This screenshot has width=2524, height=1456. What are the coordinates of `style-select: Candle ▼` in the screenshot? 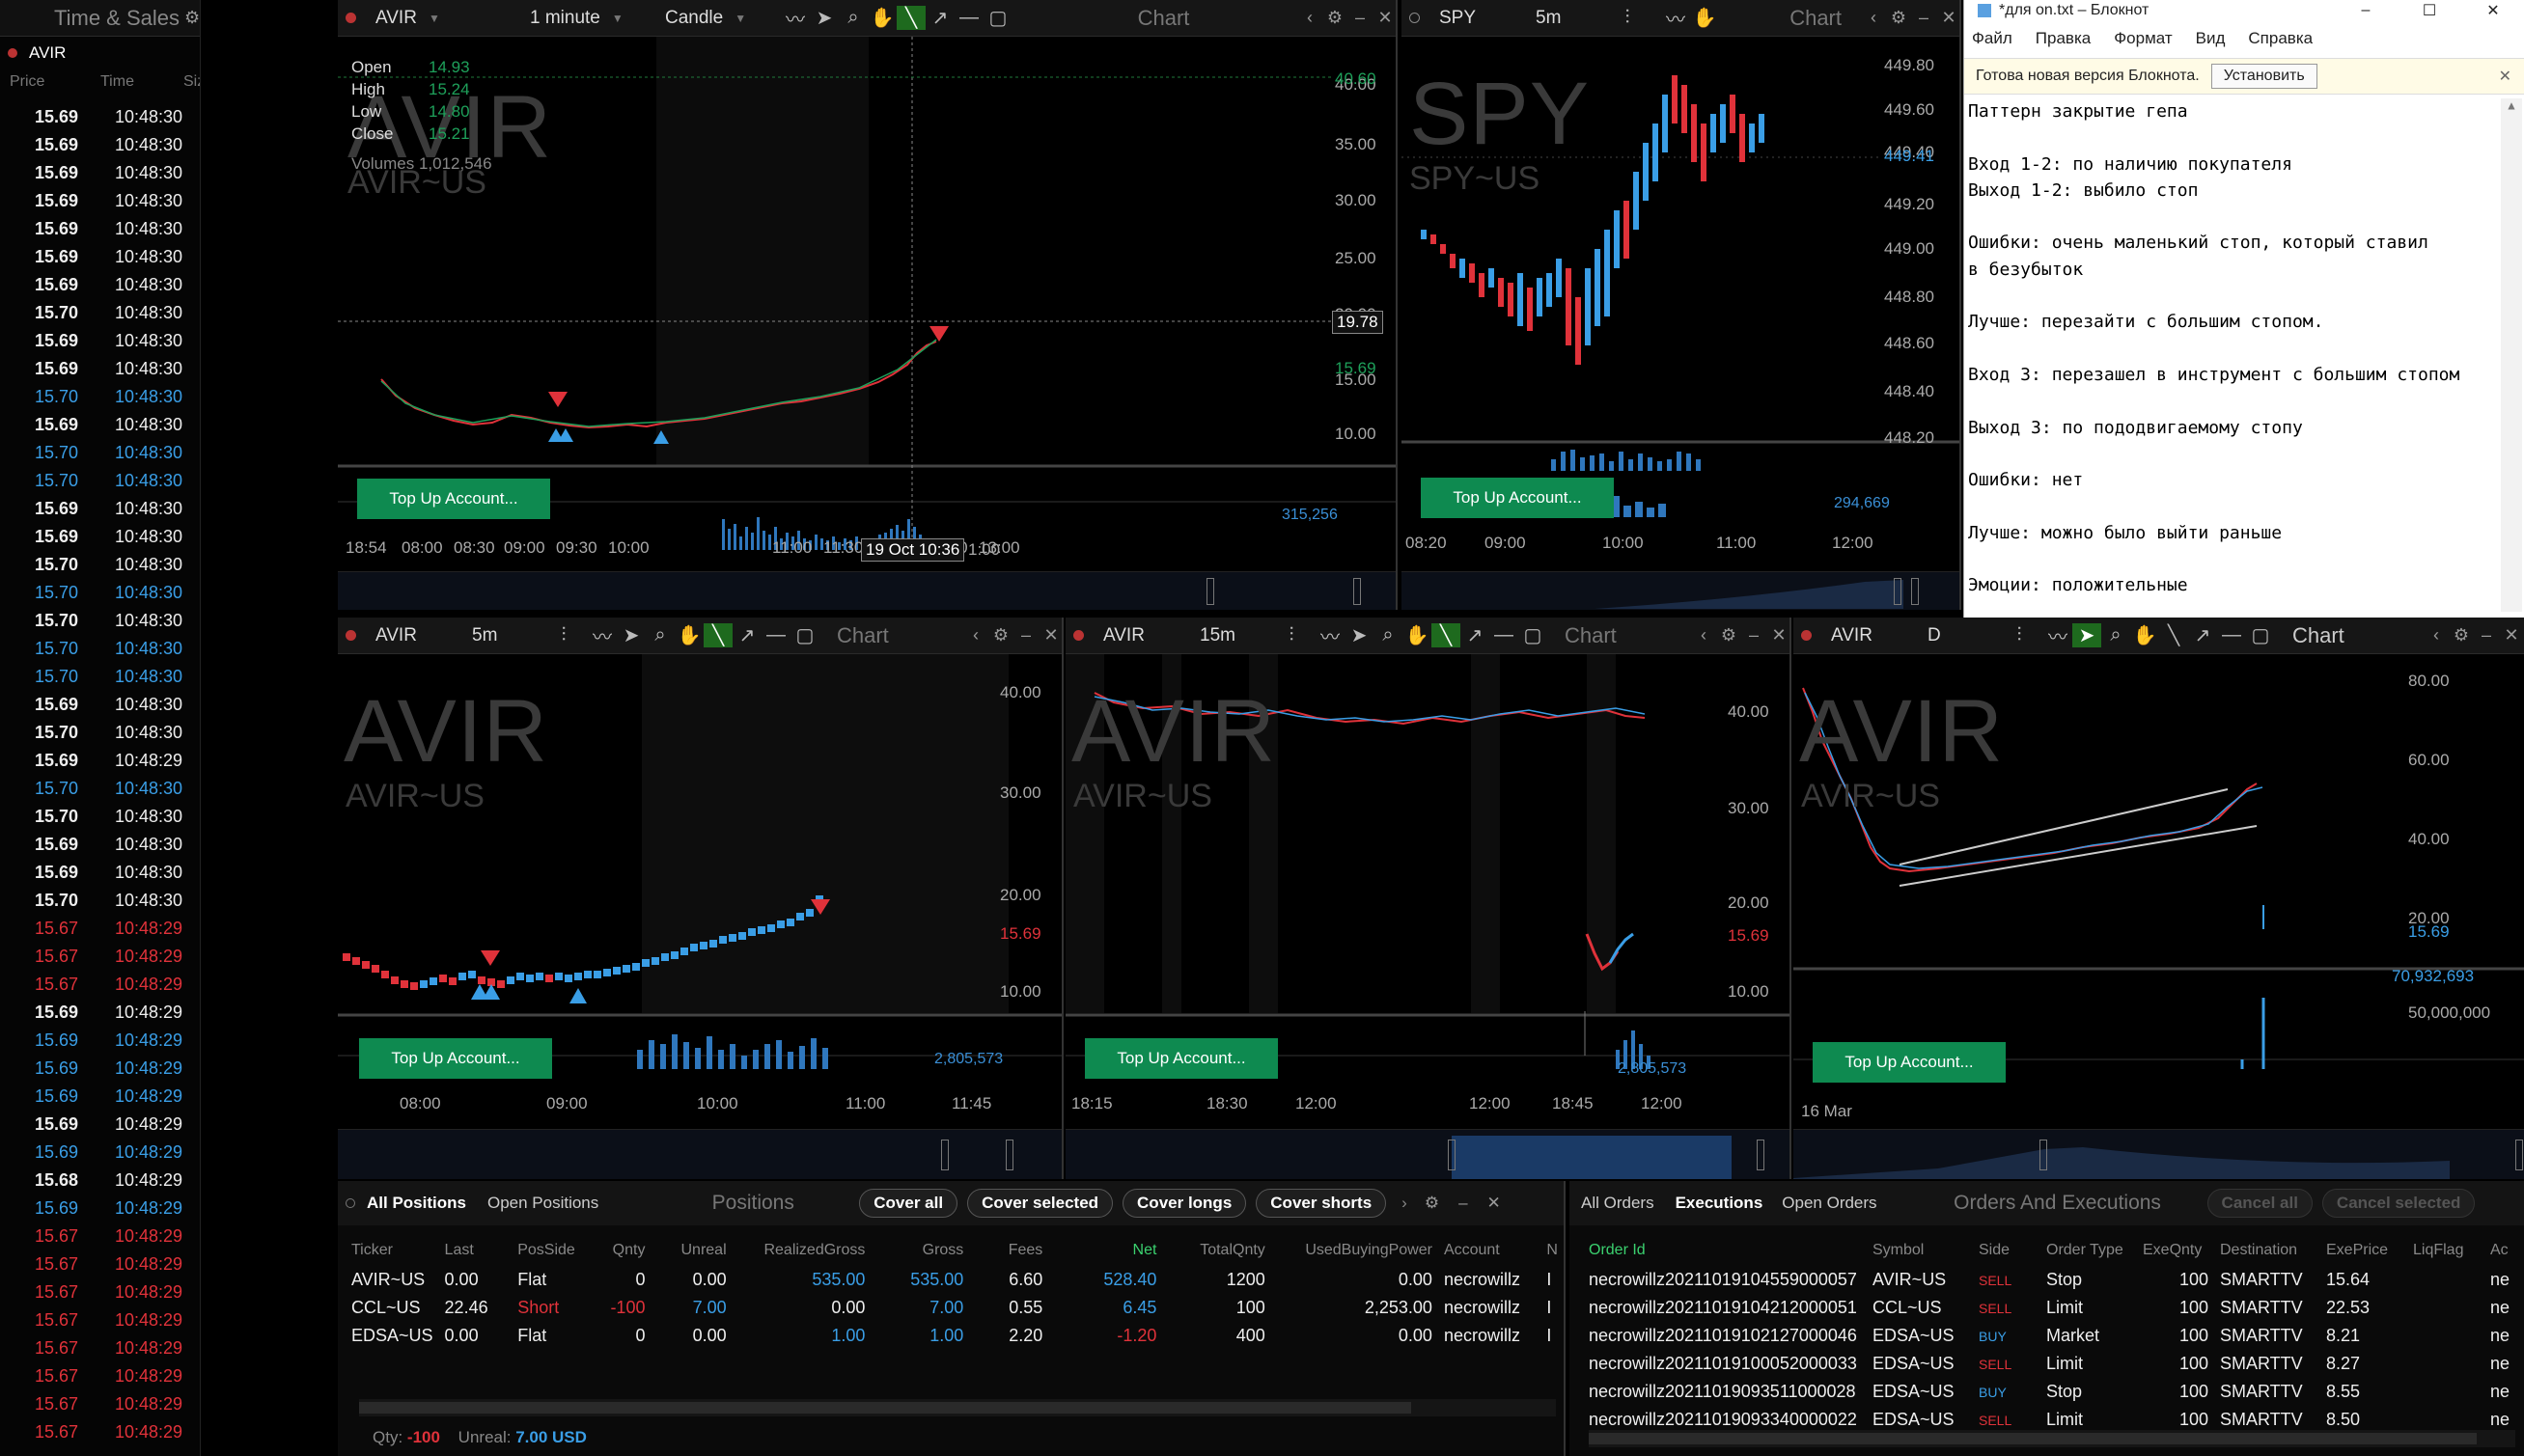 It's located at (713, 19).